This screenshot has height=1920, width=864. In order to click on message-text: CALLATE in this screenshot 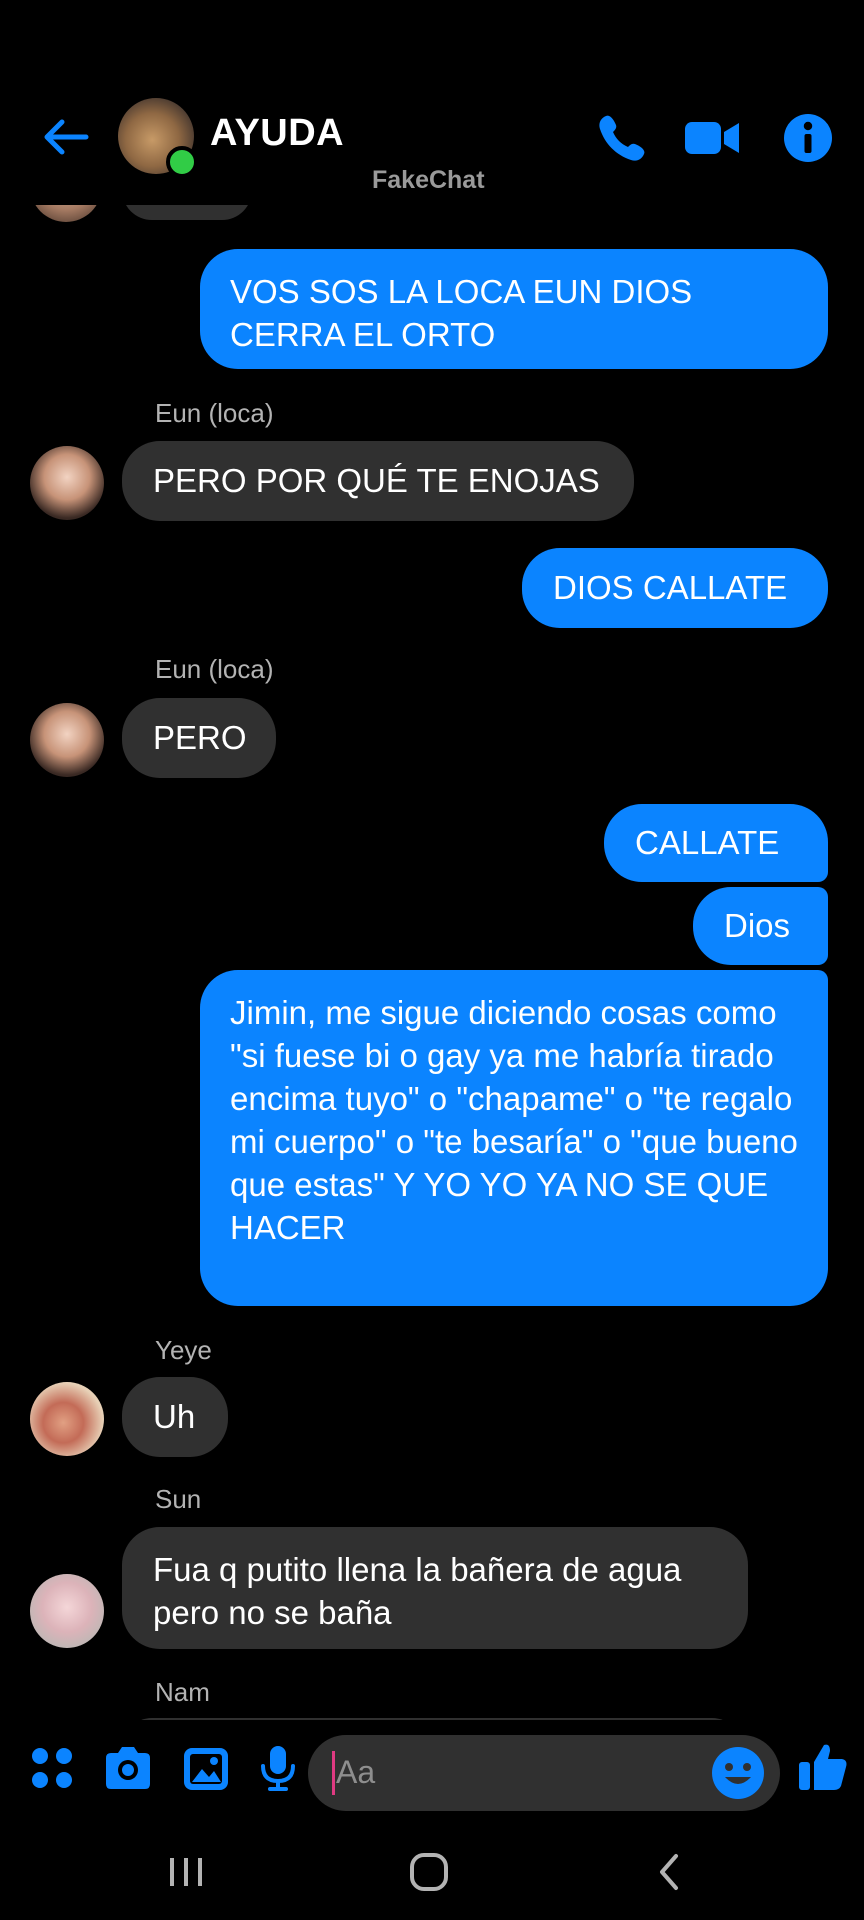, I will do `click(707, 842)`.